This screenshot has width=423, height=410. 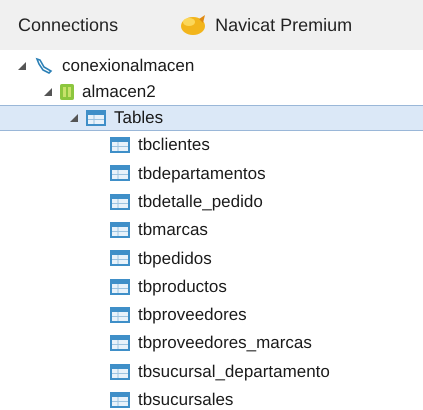 What do you see at coordinates (211, 230) in the screenshot?
I see `tree-item: tbmarcas` at bounding box center [211, 230].